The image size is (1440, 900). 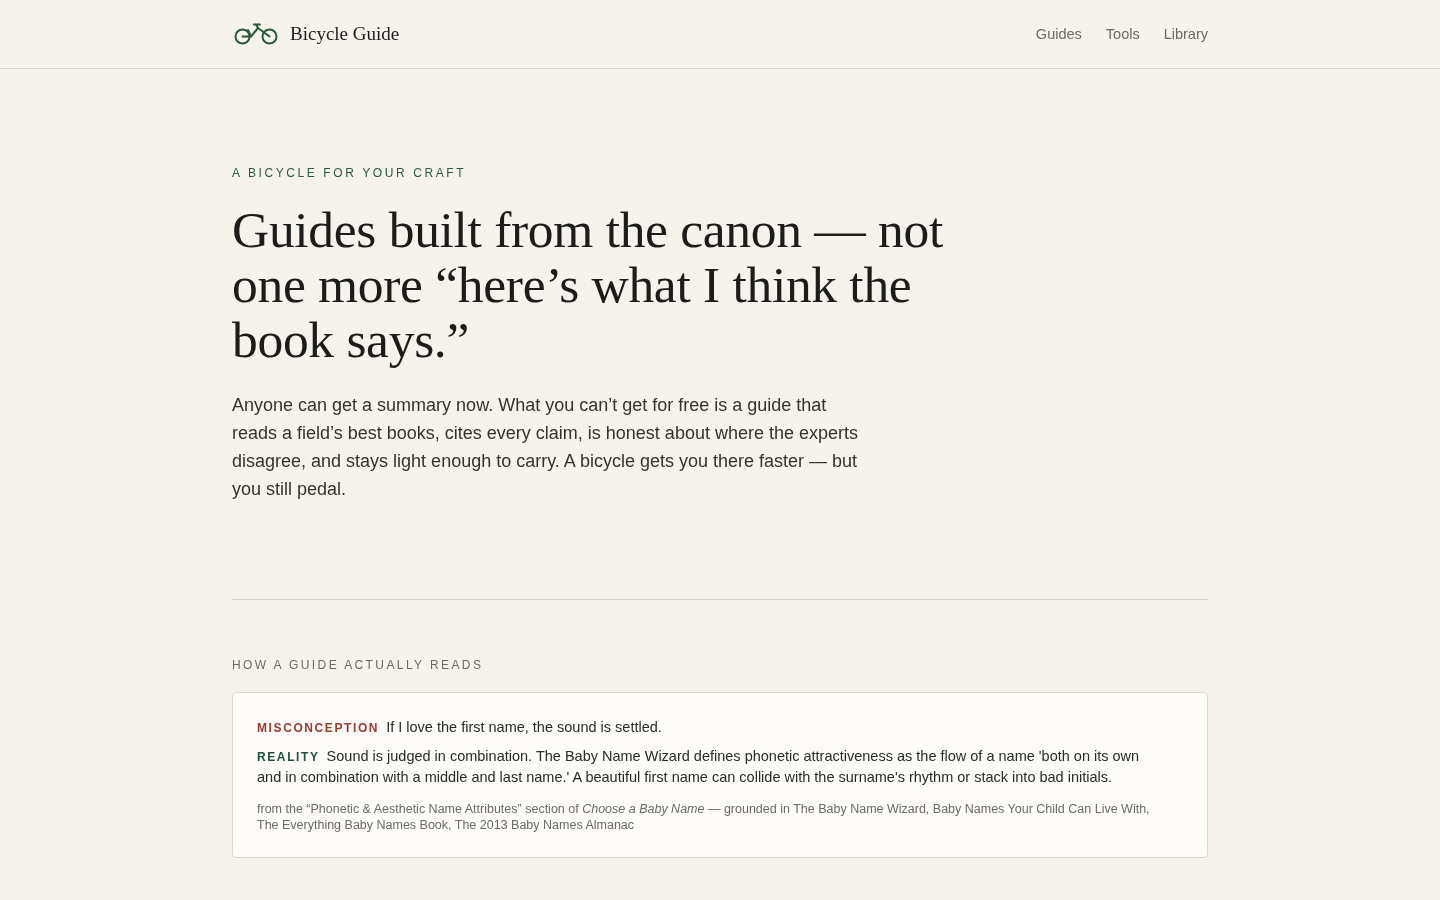 What do you see at coordinates (1122, 34) in the screenshot?
I see `nav-link: Tools` at bounding box center [1122, 34].